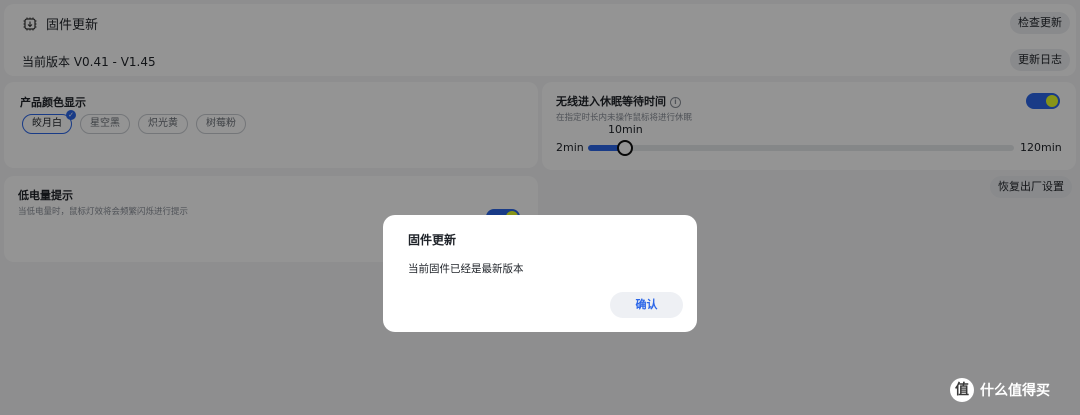 The height and width of the screenshot is (415, 1080). Describe the element at coordinates (540, 273) in the screenshot. I see `firmware-dialog: 固件更新 当前固件已经是最新版本 确认` at that location.